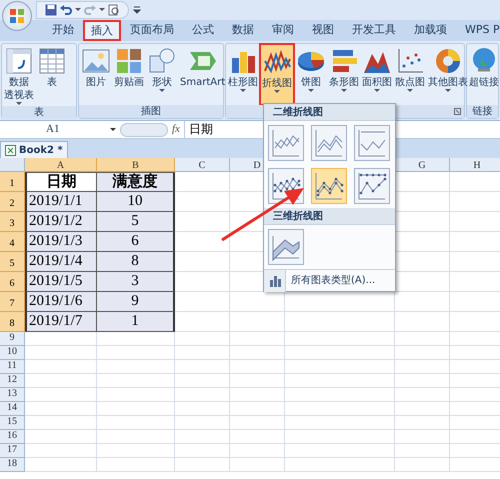 The height and width of the screenshot is (479, 500). What do you see at coordinates (51, 10) in the screenshot?
I see `save-icon` at bounding box center [51, 10].